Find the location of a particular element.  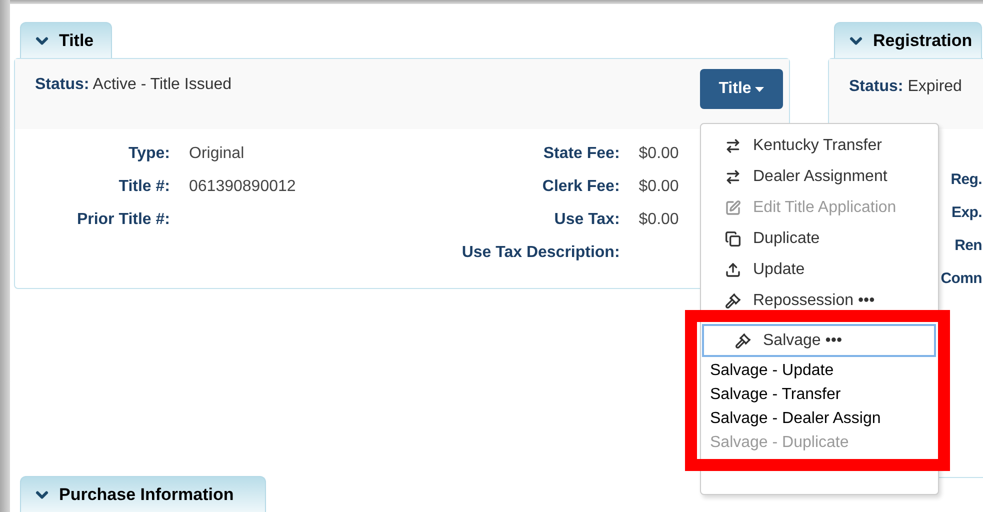

field-label: State Fee: is located at coordinates (581, 154).